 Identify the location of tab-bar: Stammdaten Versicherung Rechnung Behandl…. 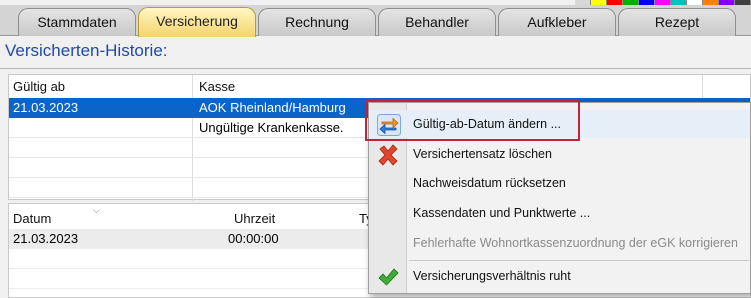
(375, 21).